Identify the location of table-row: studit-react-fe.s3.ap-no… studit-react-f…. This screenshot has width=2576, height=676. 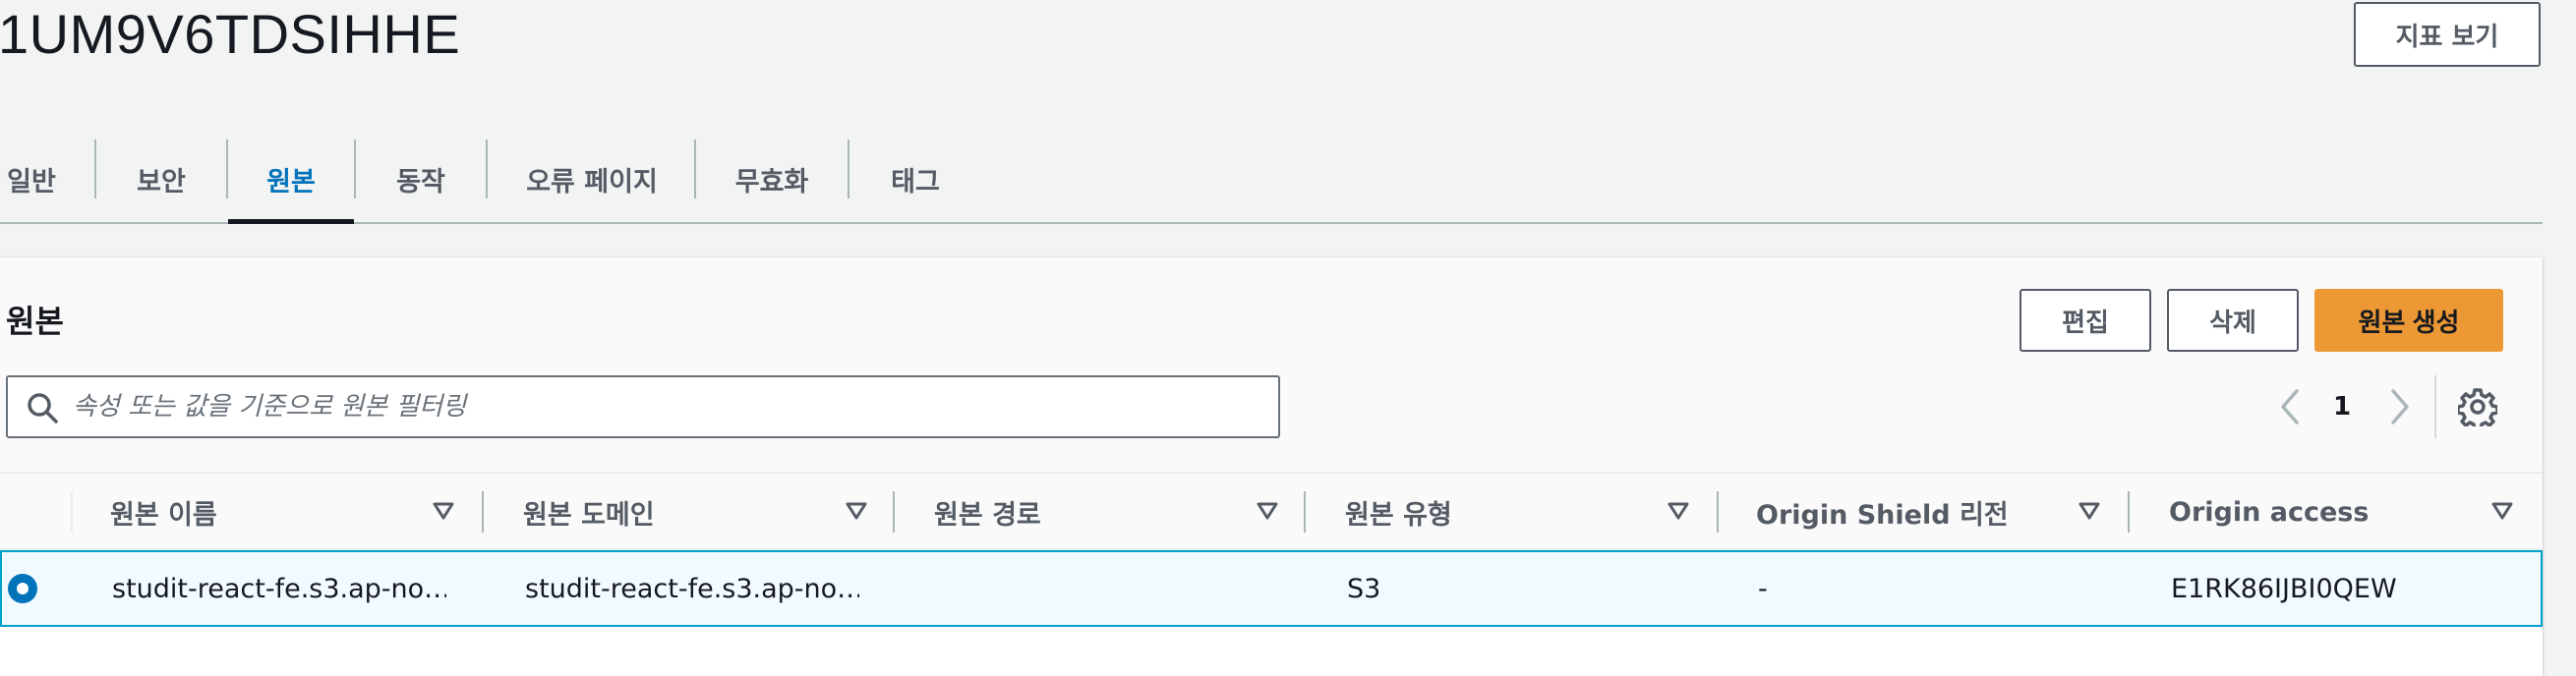
(1271, 588).